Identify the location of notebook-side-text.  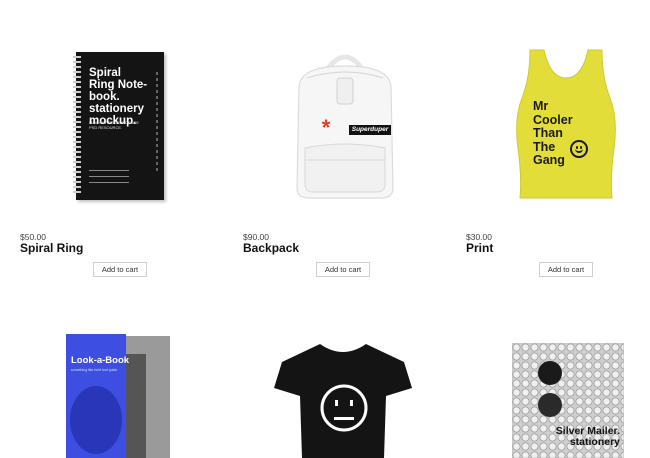
(157, 122).